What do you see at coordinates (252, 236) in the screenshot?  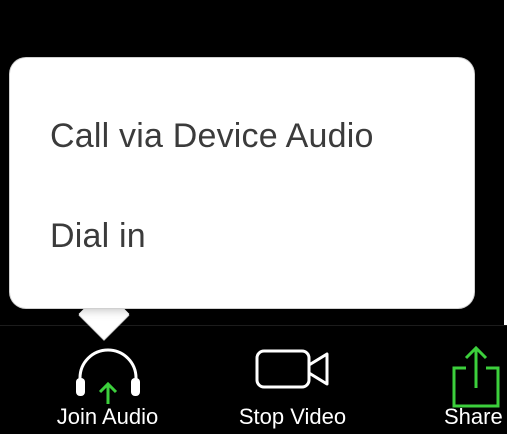 I see `dial-in-option: Dial in` at bounding box center [252, 236].